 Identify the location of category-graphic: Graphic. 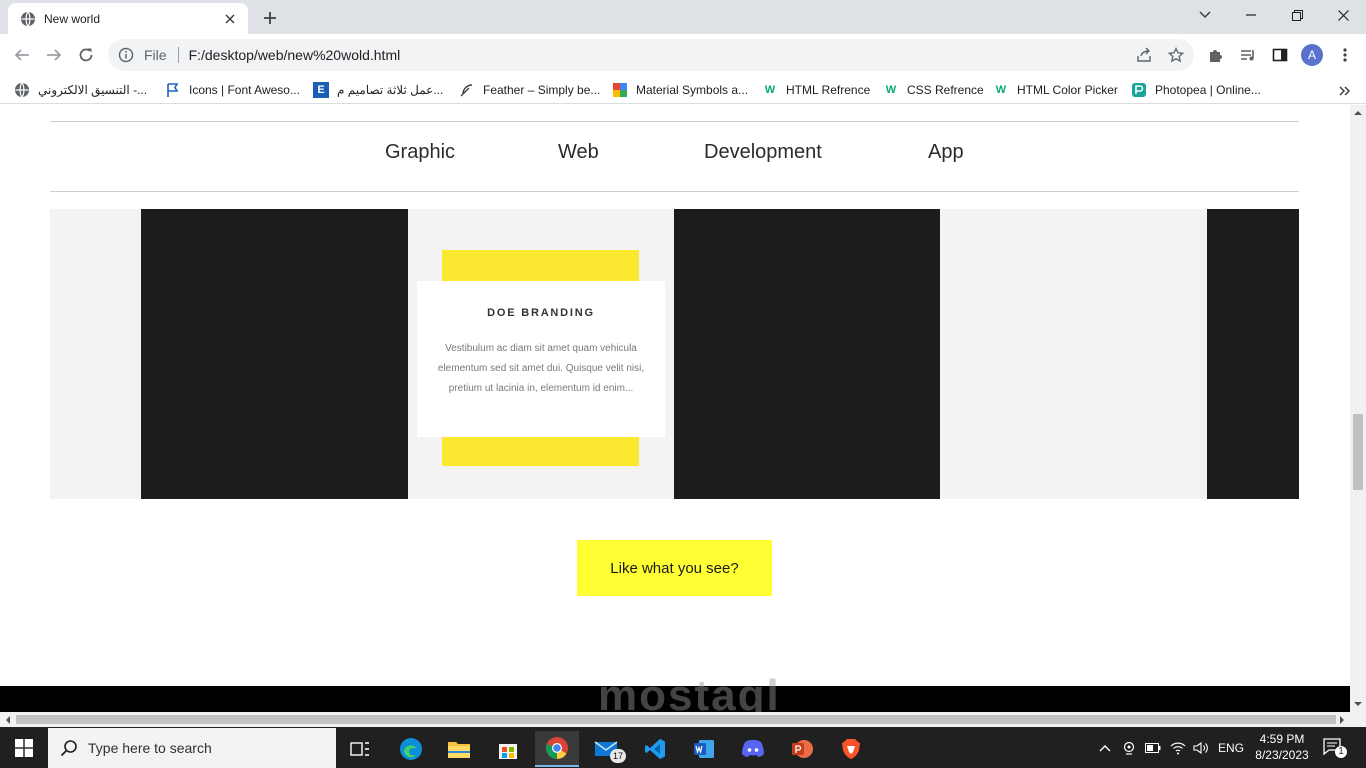
(420, 152).